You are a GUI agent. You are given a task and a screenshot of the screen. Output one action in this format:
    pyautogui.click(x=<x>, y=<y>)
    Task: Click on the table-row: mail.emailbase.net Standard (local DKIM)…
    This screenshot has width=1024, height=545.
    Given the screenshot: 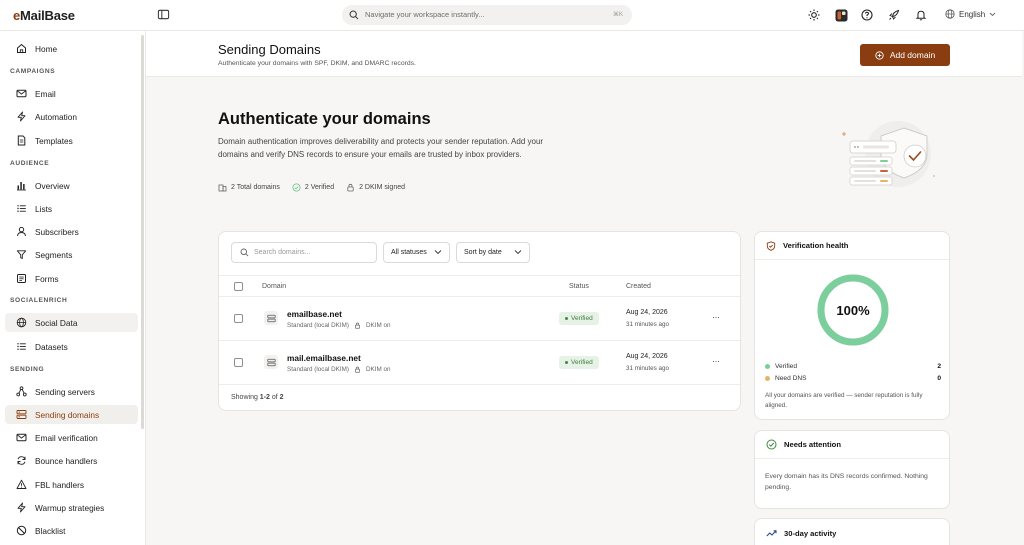 What is the action you would take?
    pyautogui.click(x=479, y=363)
    